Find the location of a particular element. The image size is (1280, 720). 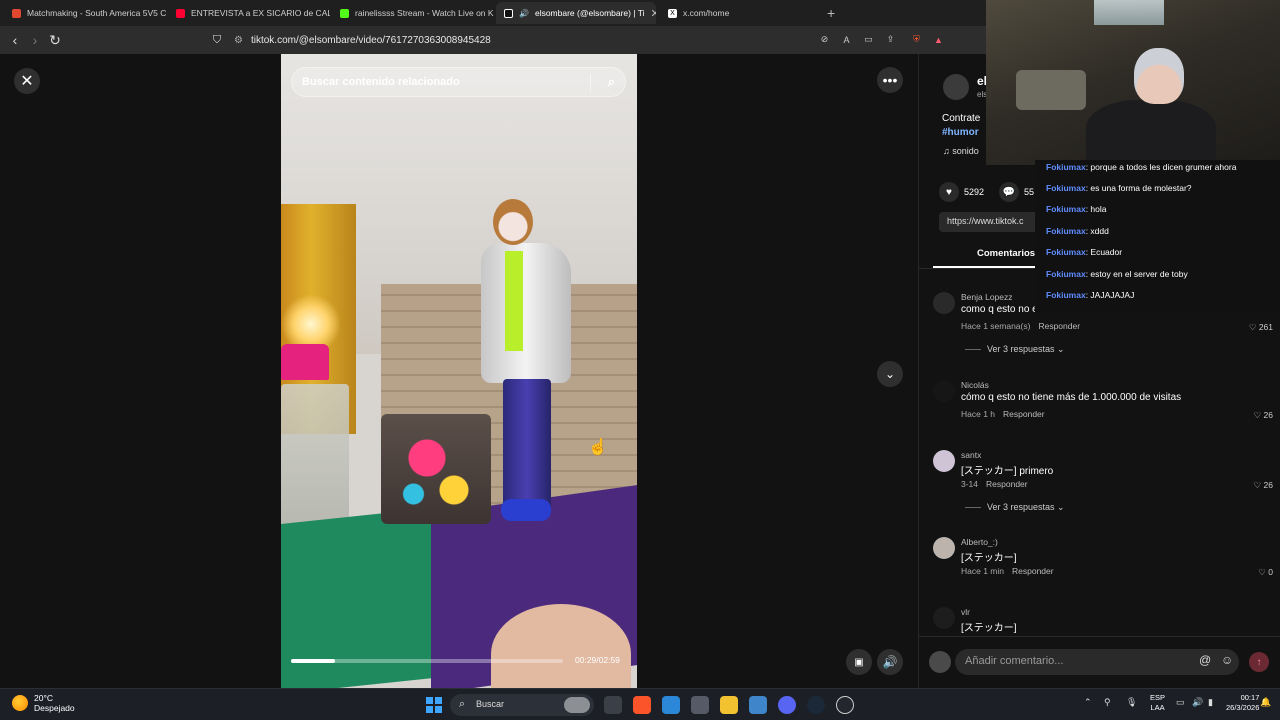

start-button is located at coordinates (434, 705).